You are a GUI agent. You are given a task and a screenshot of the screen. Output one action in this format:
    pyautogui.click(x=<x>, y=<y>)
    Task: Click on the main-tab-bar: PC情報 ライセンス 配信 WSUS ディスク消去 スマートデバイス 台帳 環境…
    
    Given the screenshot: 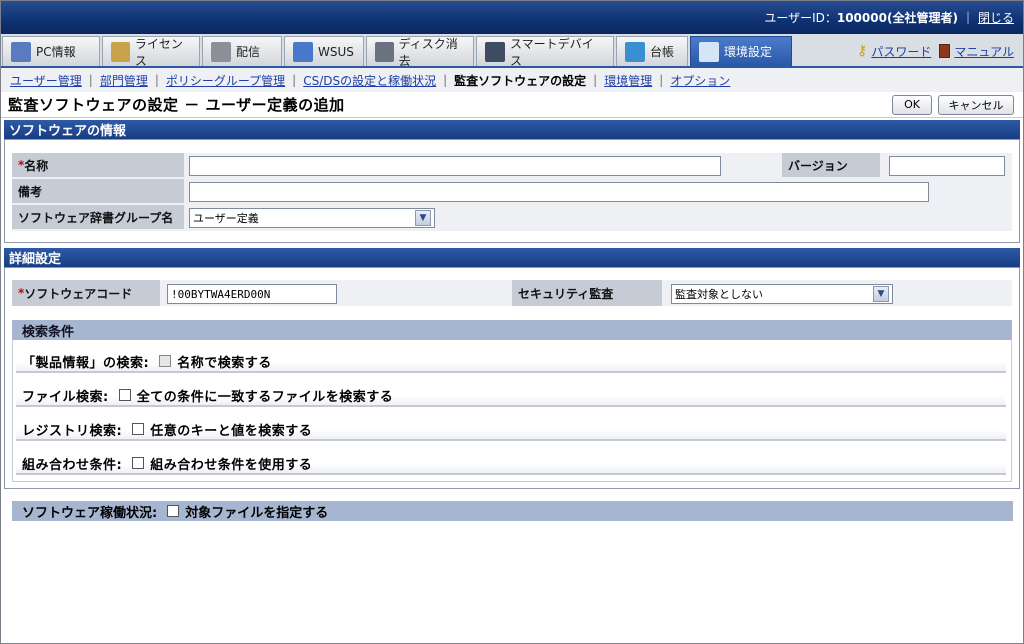 What is the action you would take?
    pyautogui.click(x=512, y=51)
    